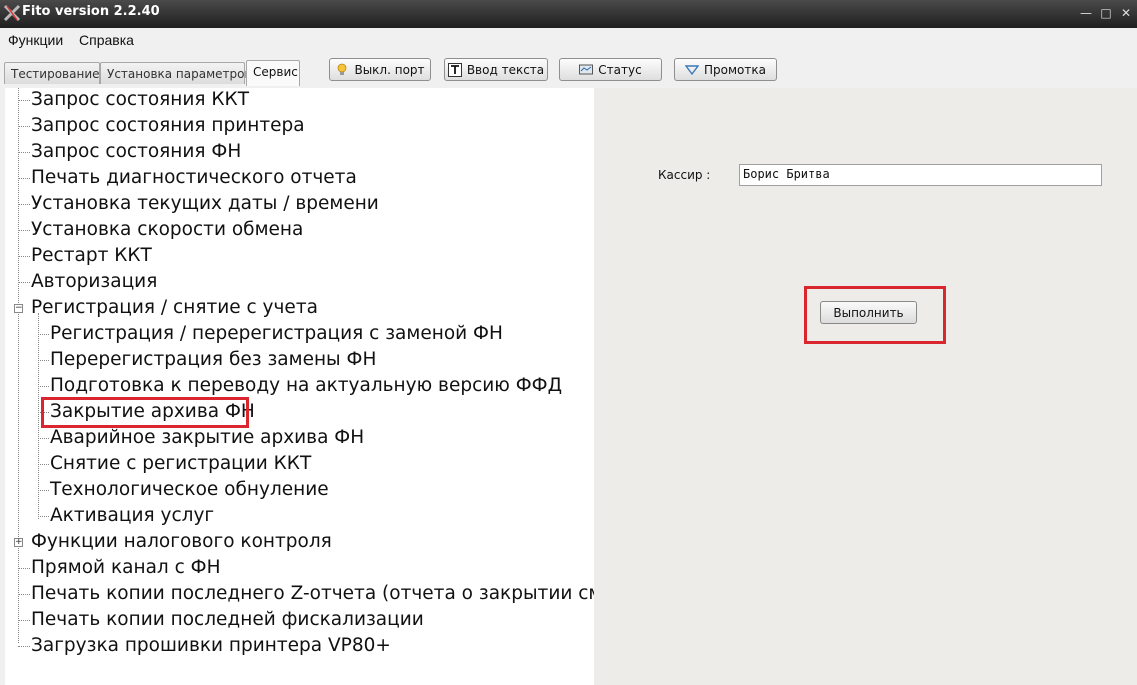 The image size is (1137, 685). I want to click on tree-child-guide-line, so click(38, 416).